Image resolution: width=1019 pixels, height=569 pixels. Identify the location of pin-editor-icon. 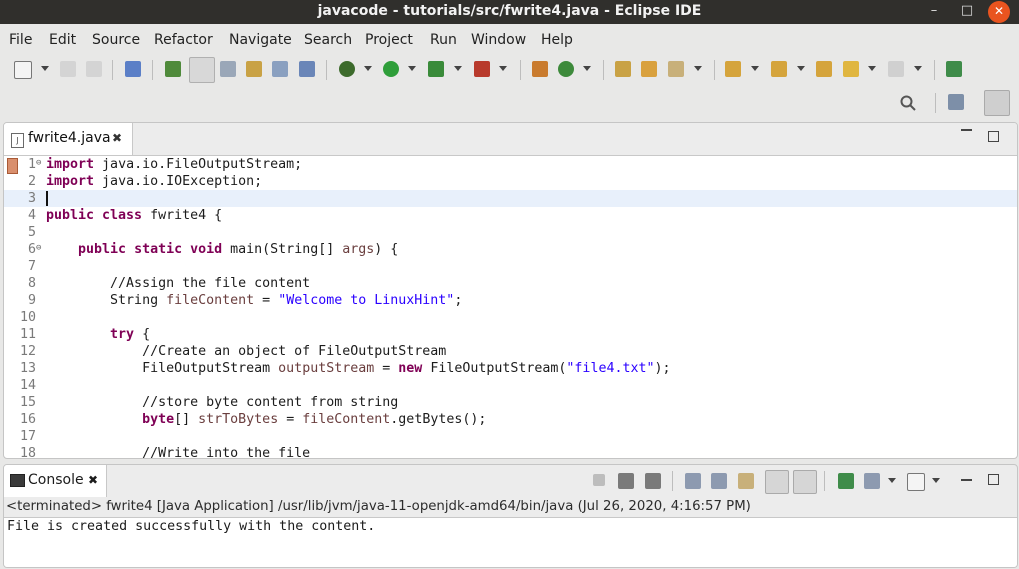
(954, 69).